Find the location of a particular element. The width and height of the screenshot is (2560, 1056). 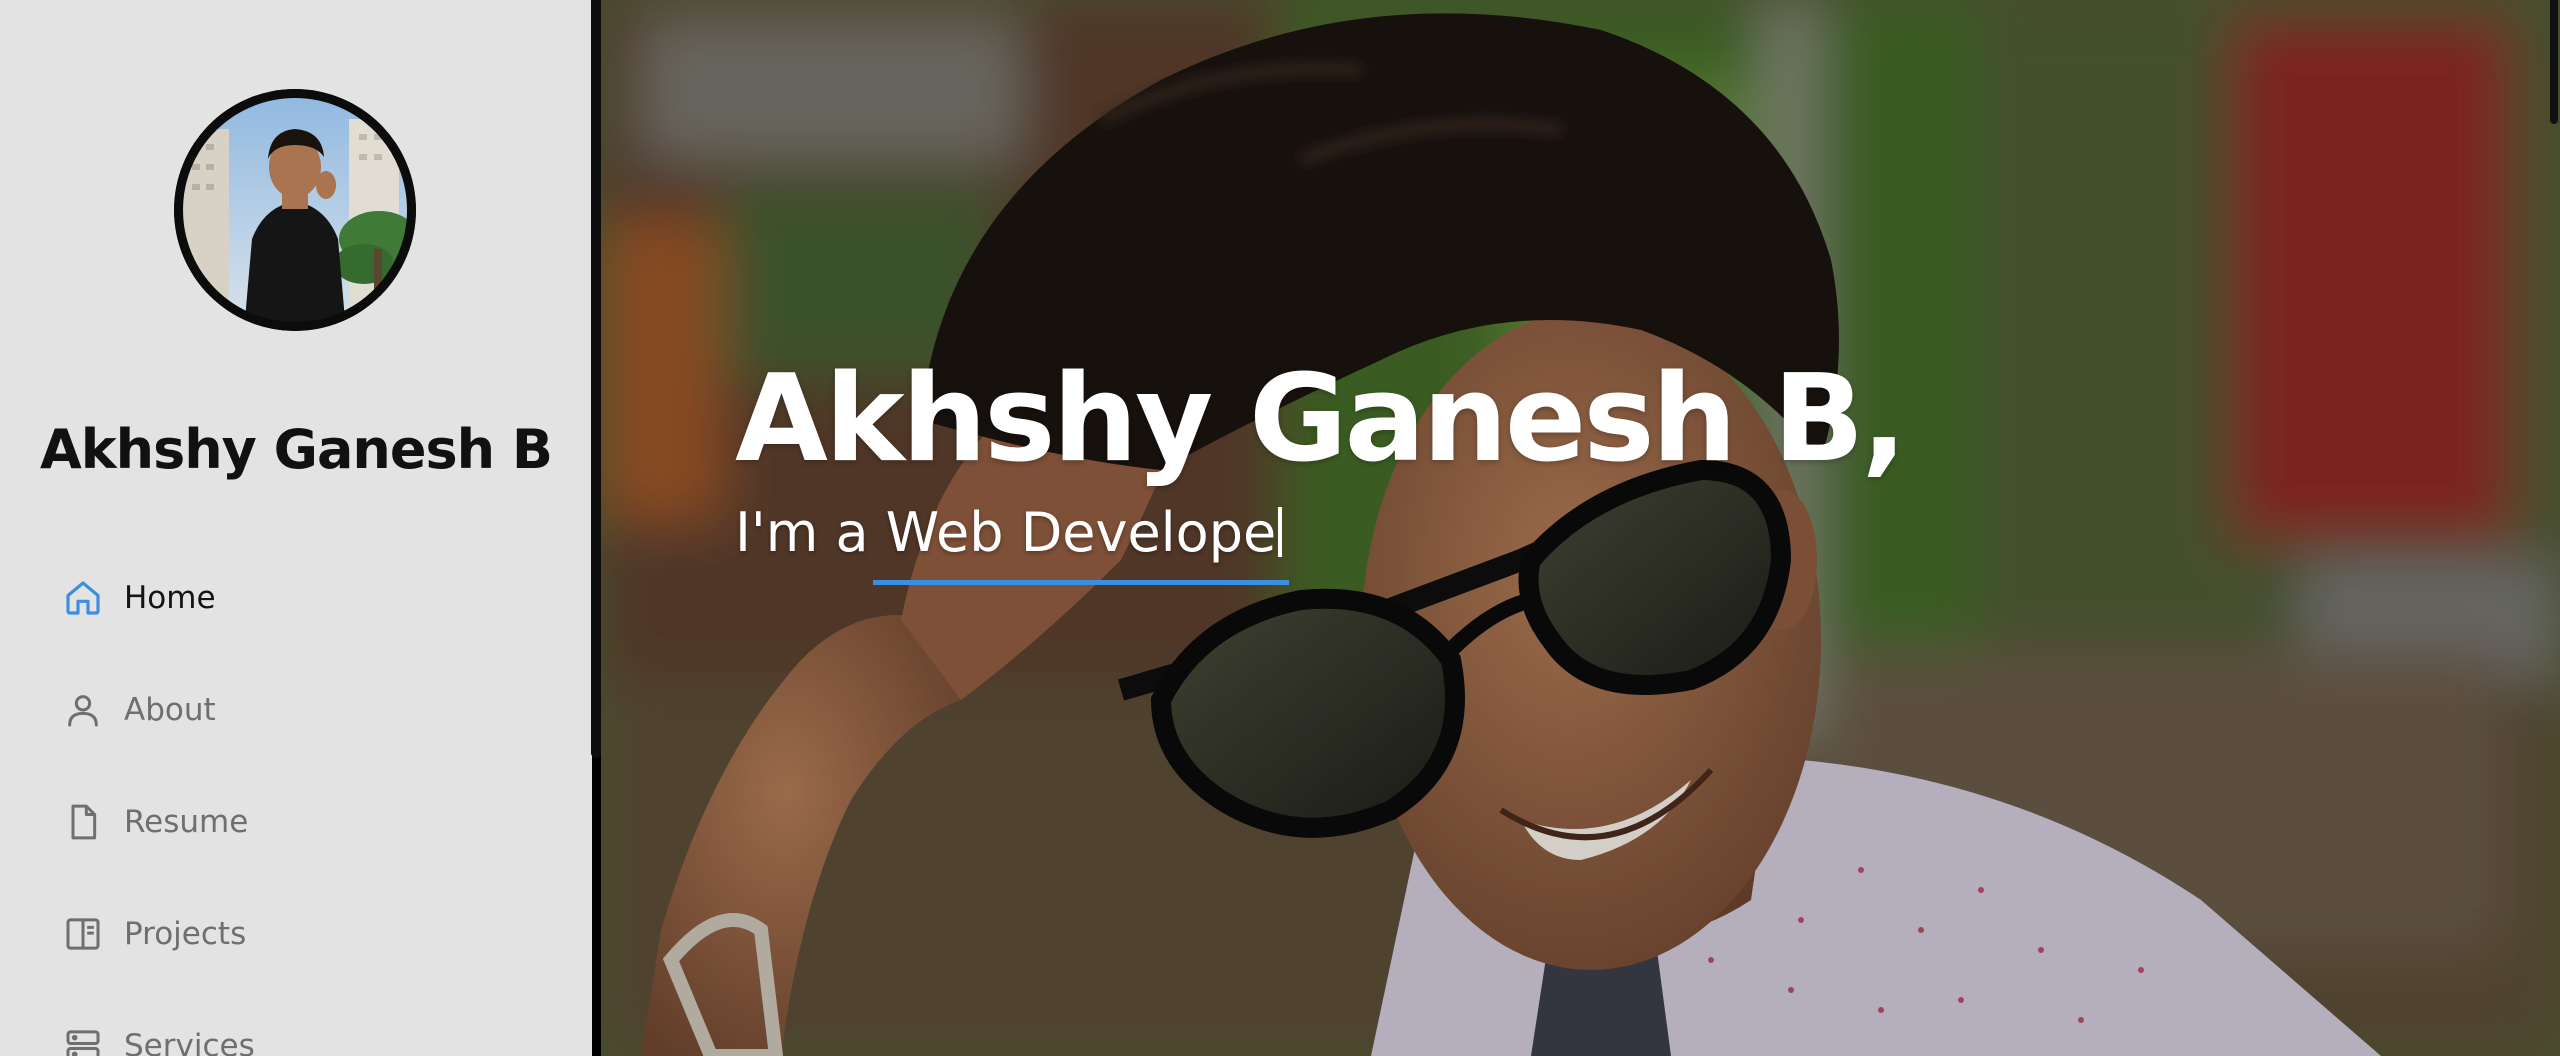

typed-underline is located at coordinates (1081, 582).